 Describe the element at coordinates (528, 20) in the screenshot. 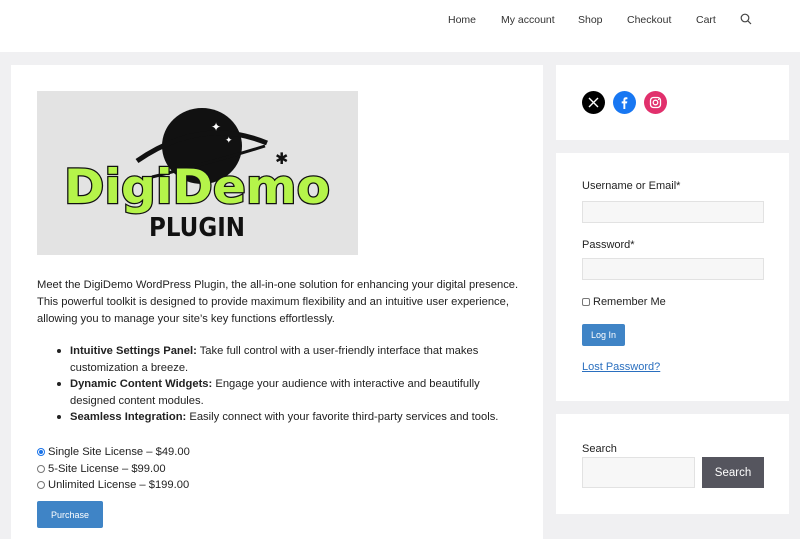

I see `nav-my-account: My account` at that location.